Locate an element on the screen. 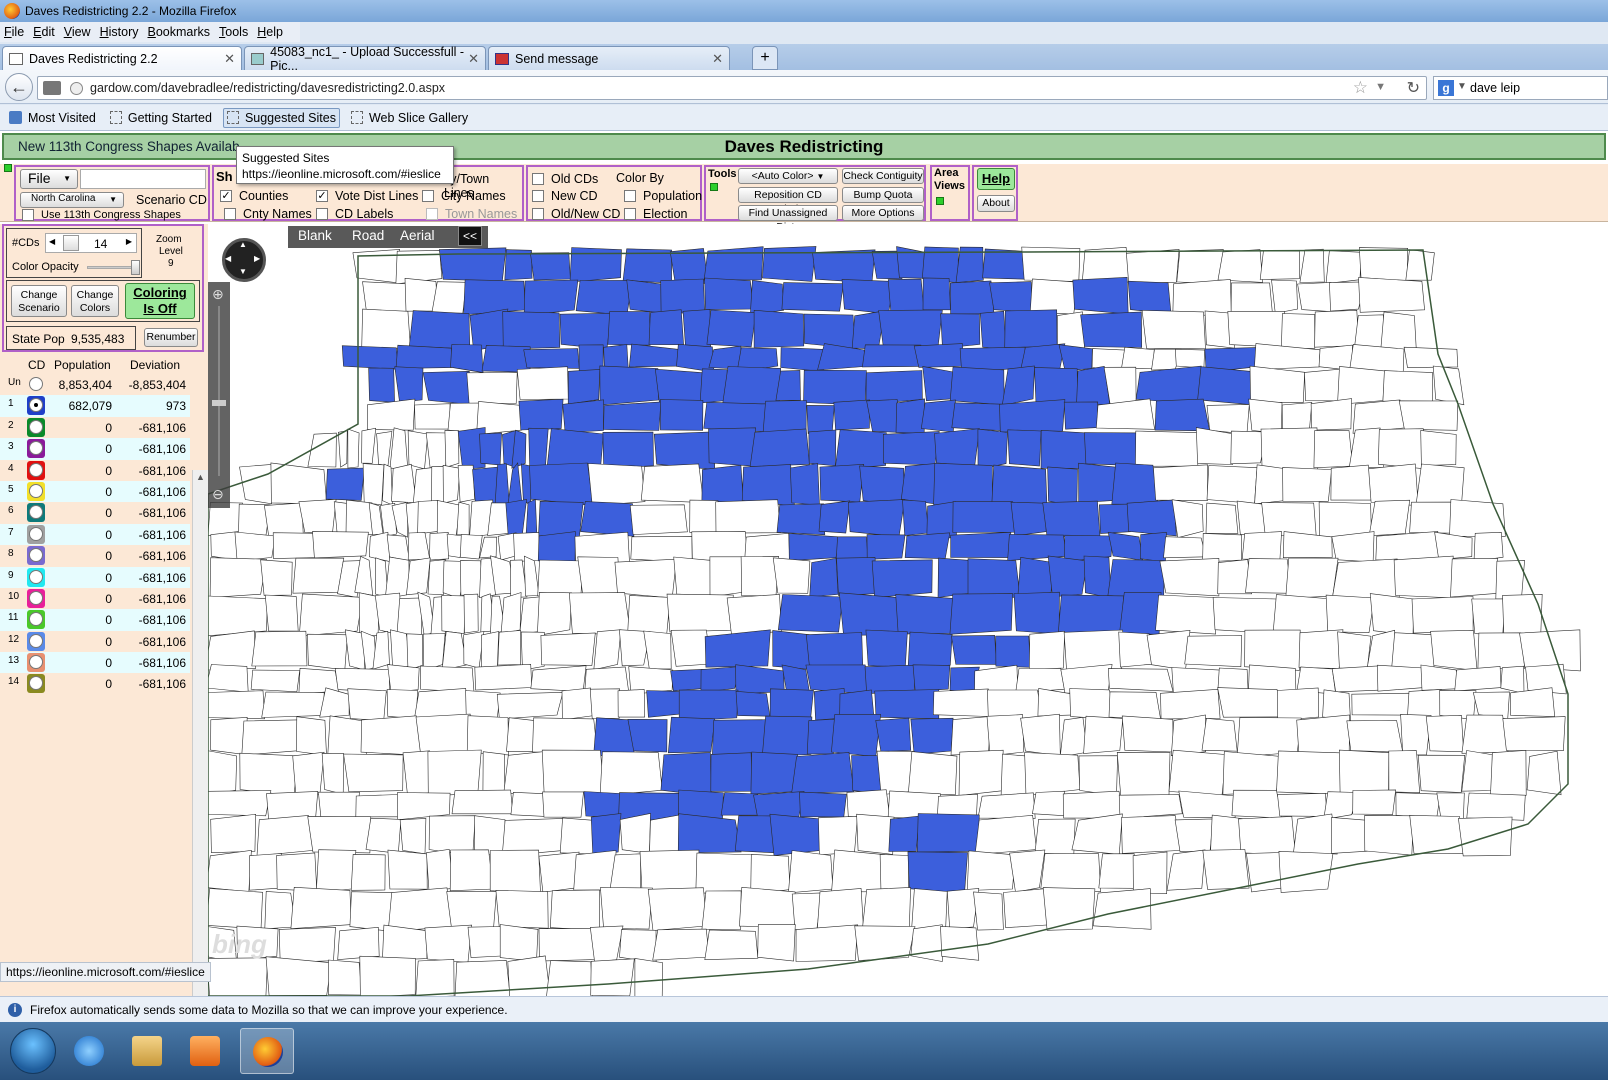 The width and height of the screenshot is (1608, 1080). cnty-names-checkbox: Cnty Names is located at coordinates (268, 214).